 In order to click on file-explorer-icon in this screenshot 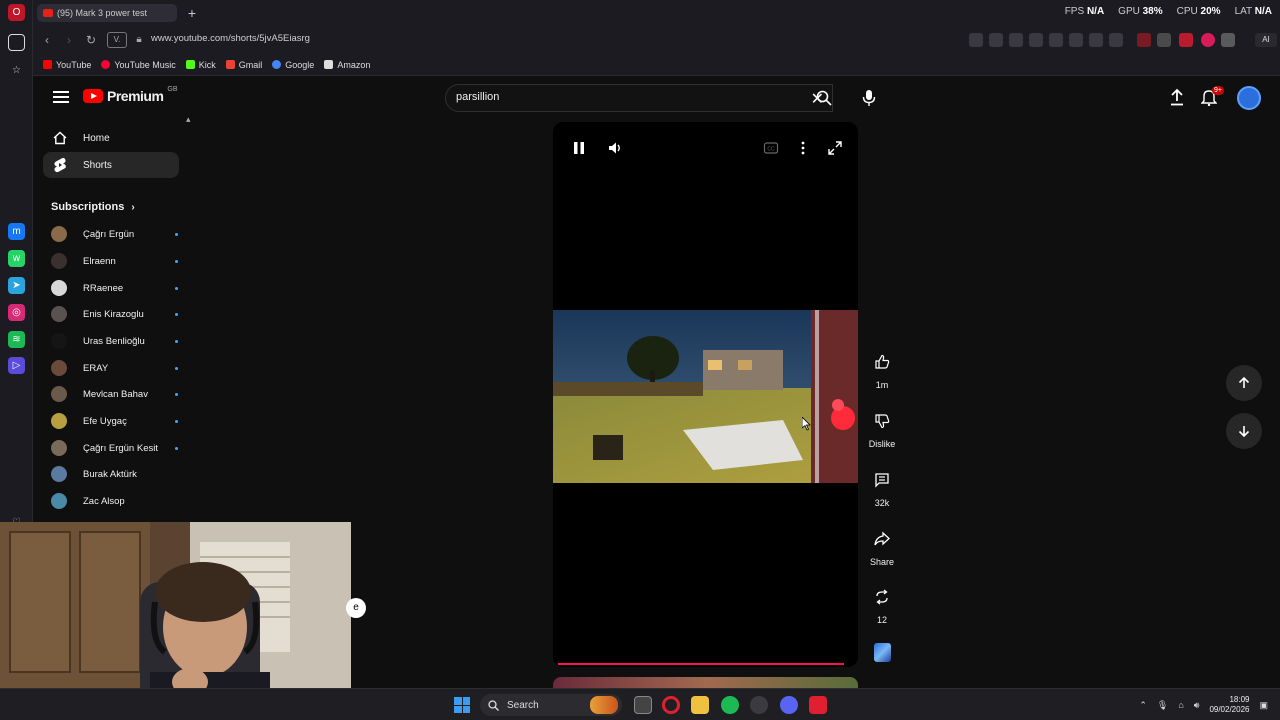, I will do `click(700, 705)`.